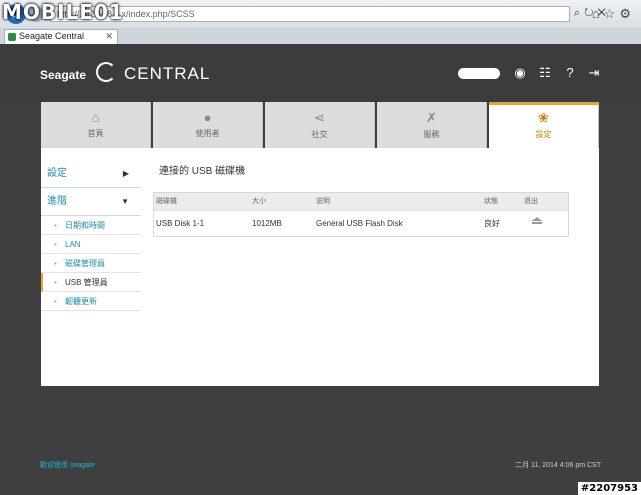  What do you see at coordinates (63, 75) in the screenshot?
I see `brand-name: Seagate` at bounding box center [63, 75].